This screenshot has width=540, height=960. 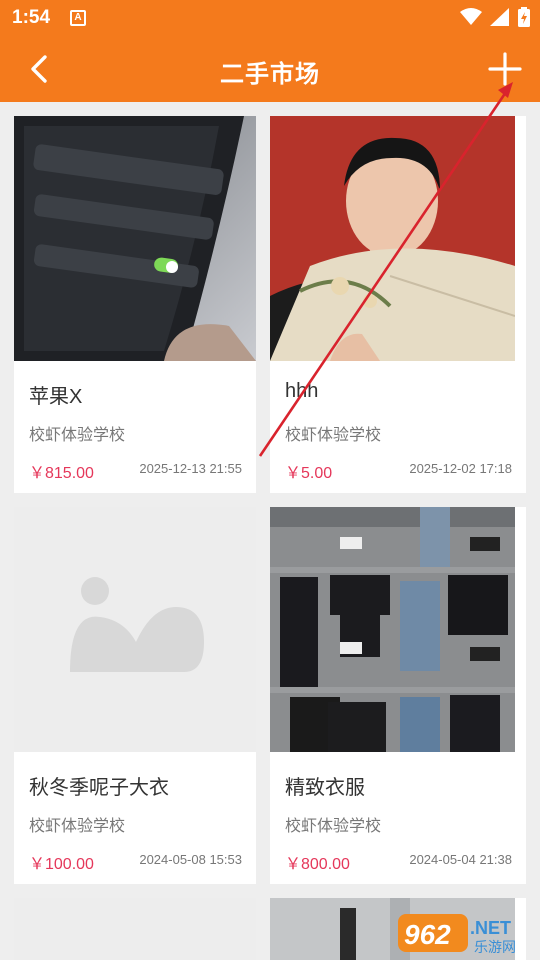 I want to click on product-image-clothes, so click(x=392, y=629).